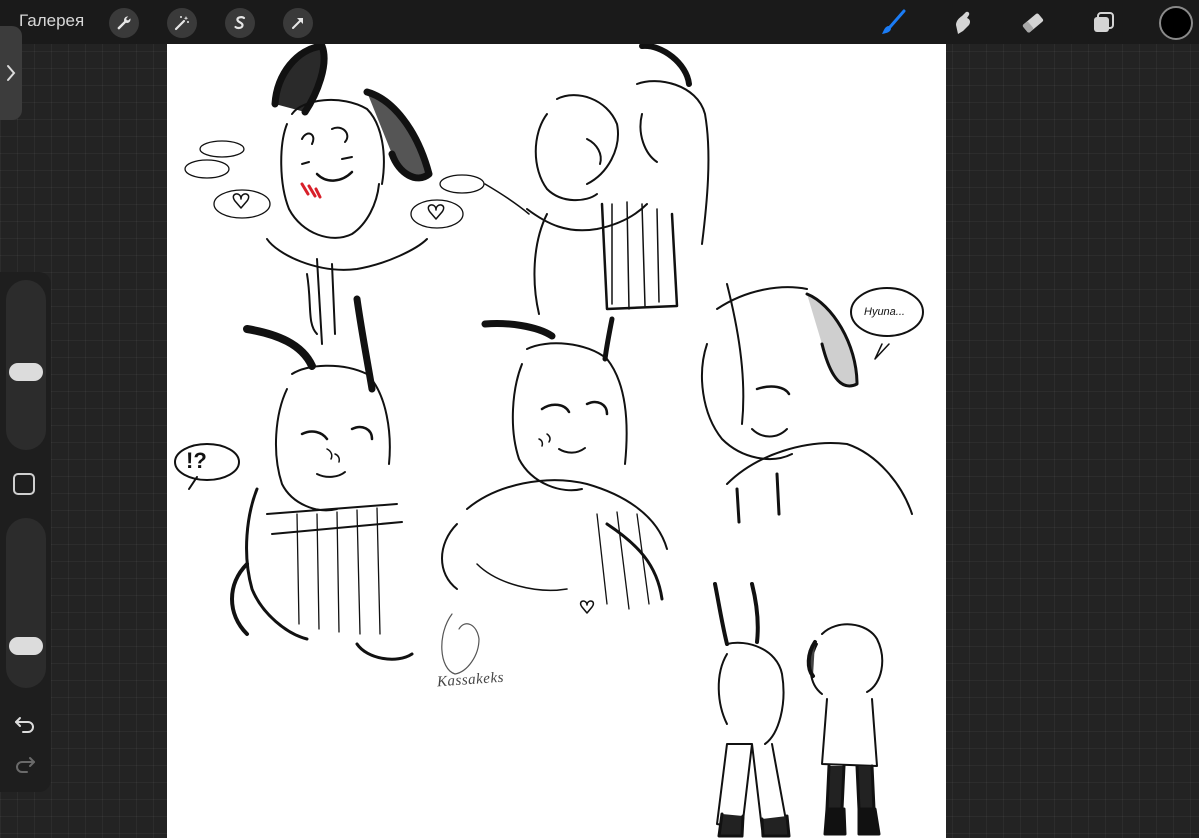 The width and height of the screenshot is (1199, 838). I want to click on chevron-right-icon, so click(11, 73).